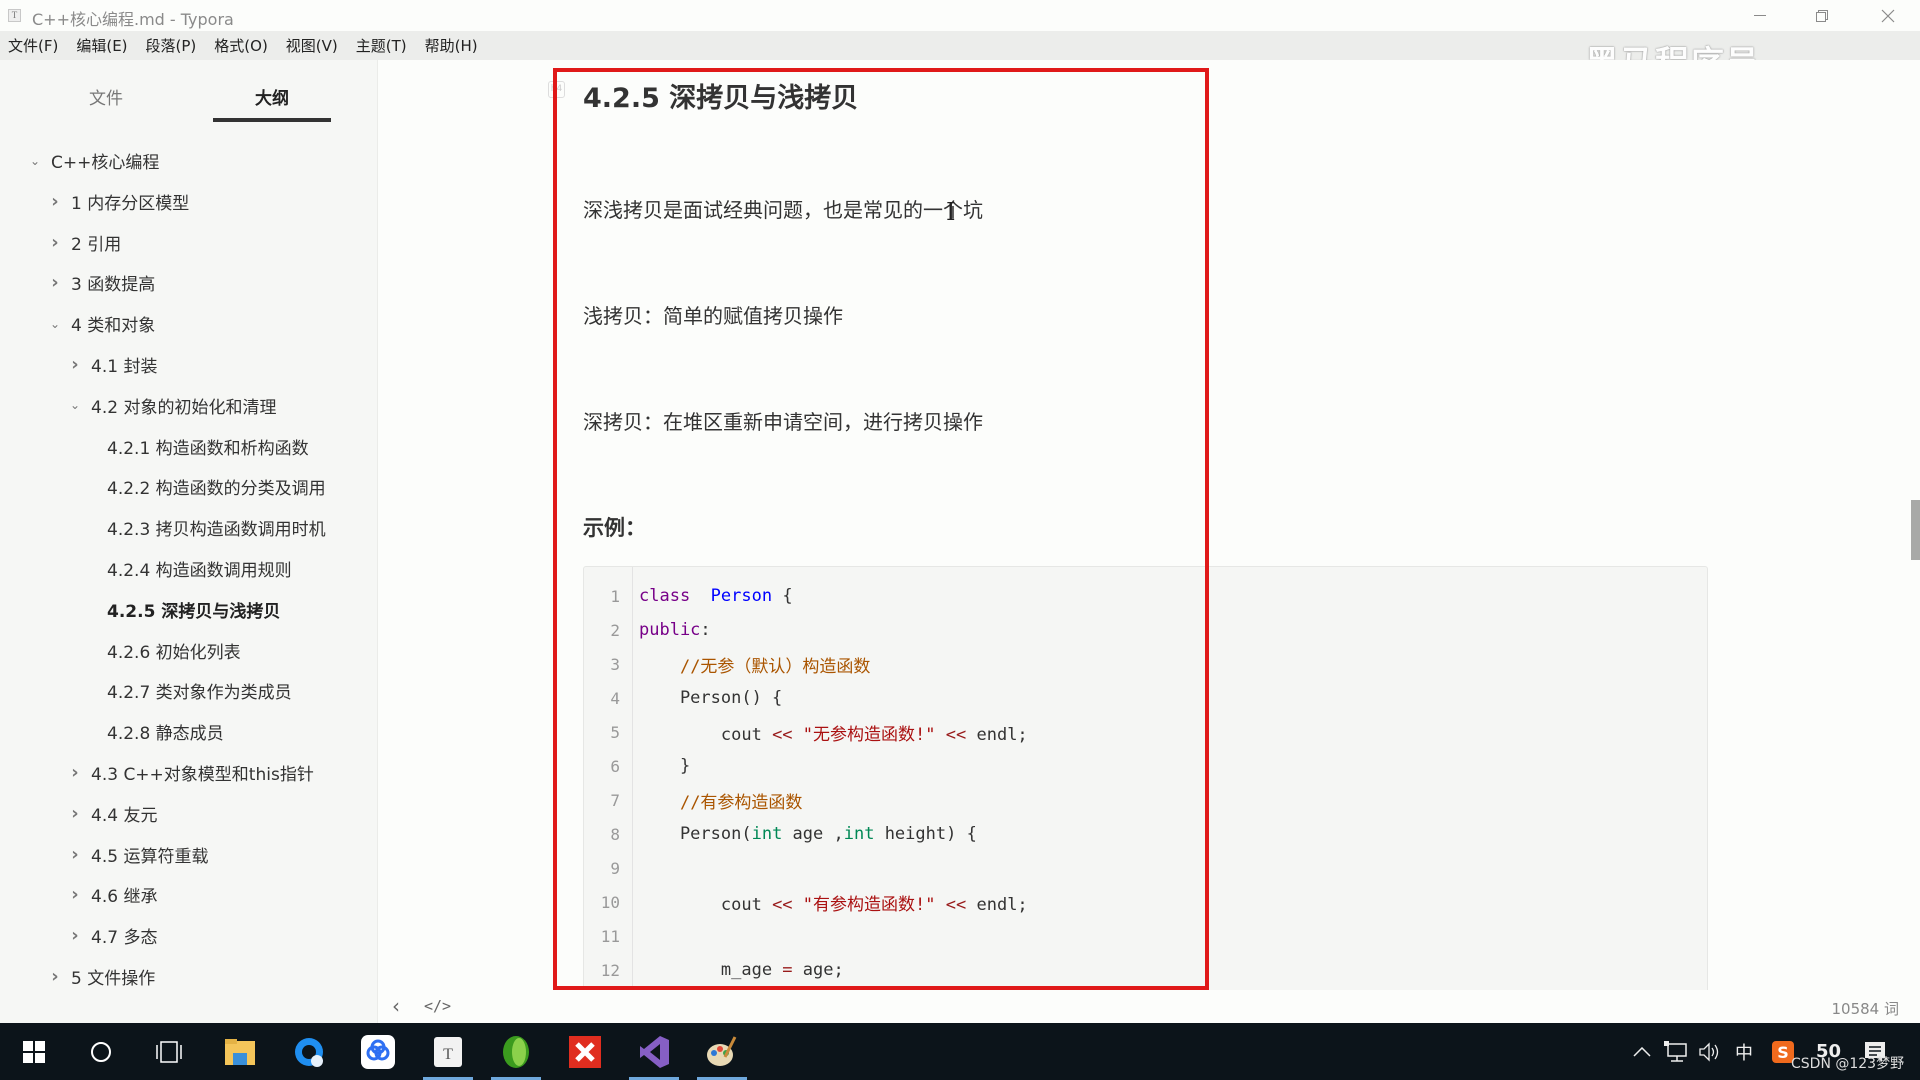 The width and height of the screenshot is (1920, 1080). I want to click on taskbar-paint, so click(722, 1051).